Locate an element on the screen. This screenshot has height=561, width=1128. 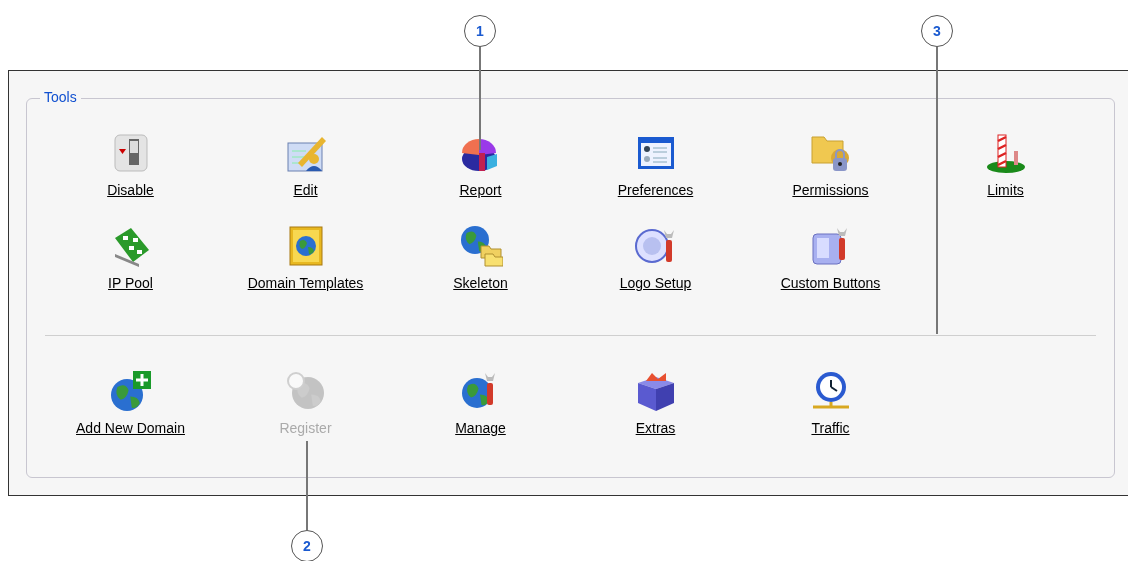
tool-link: Logo Setup is located at coordinates (655, 283).